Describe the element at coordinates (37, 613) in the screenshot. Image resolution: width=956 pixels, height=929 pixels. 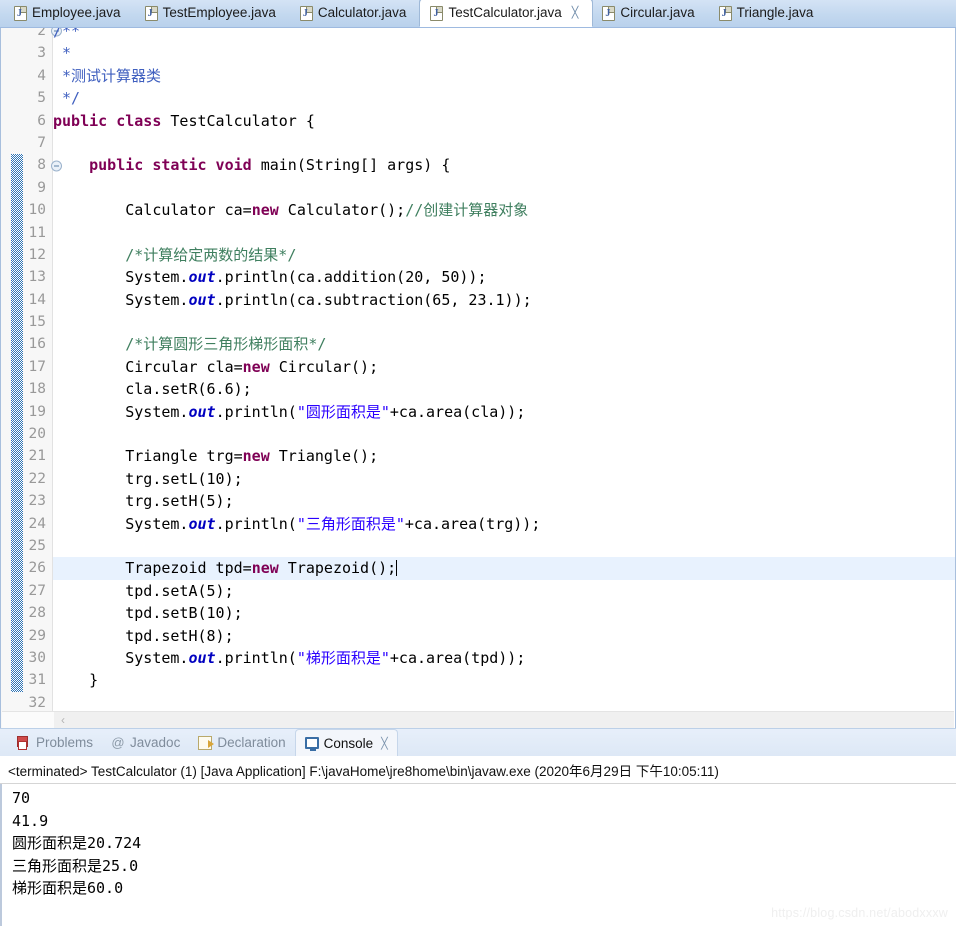
I see `line-number: 28` at that location.